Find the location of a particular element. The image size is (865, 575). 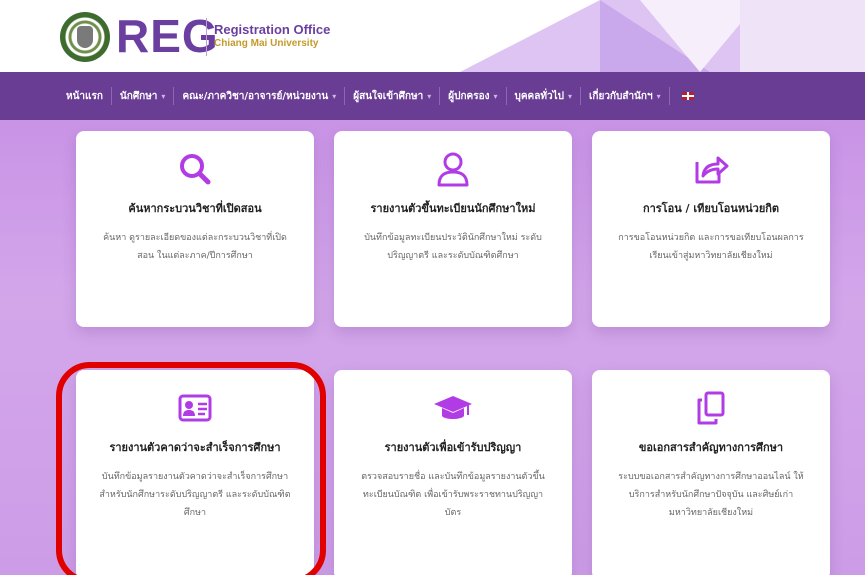

nav-item-parents: ผู้ปกครอง ▾ is located at coordinates (472, 96).